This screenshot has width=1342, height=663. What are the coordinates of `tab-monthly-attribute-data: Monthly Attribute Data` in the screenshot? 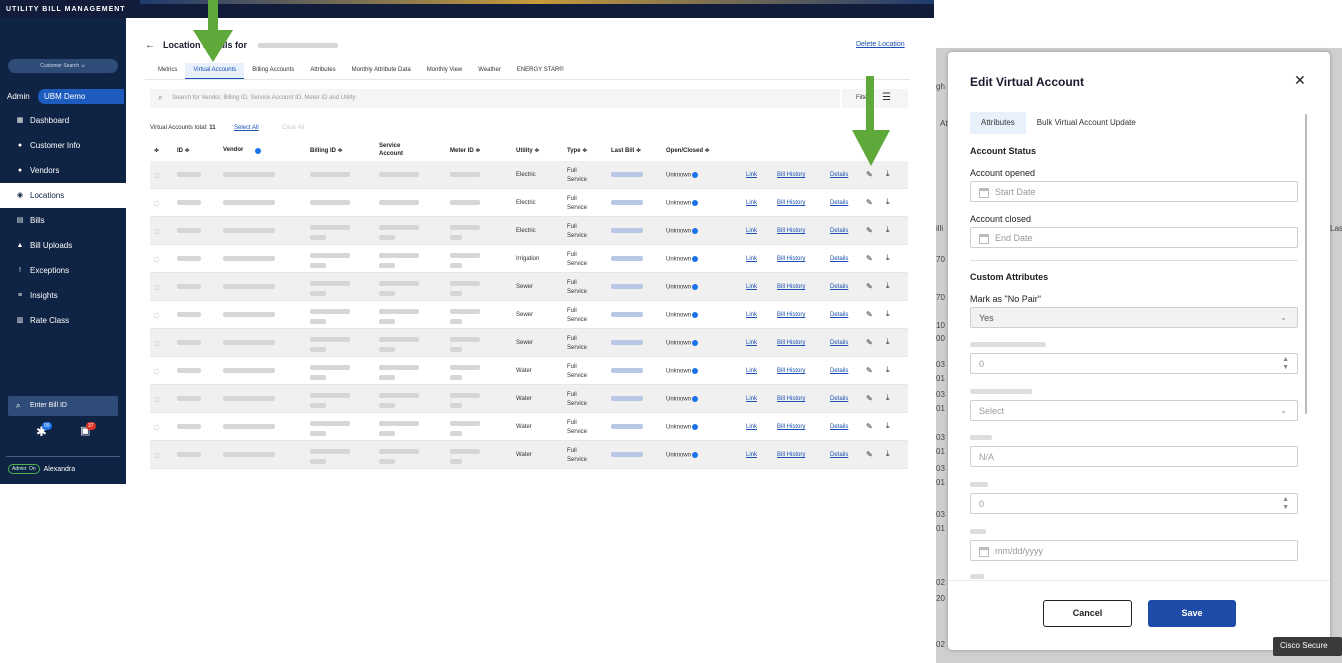 It's located at (381, 71).